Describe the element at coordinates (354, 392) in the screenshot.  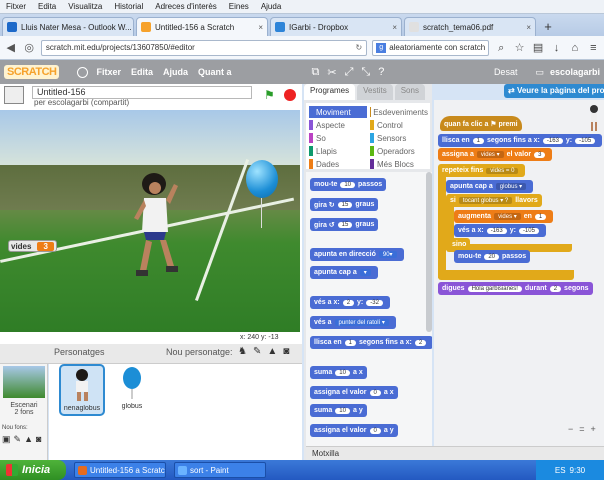
I see `palette-block: assigna el valor 0 a x` at that location.